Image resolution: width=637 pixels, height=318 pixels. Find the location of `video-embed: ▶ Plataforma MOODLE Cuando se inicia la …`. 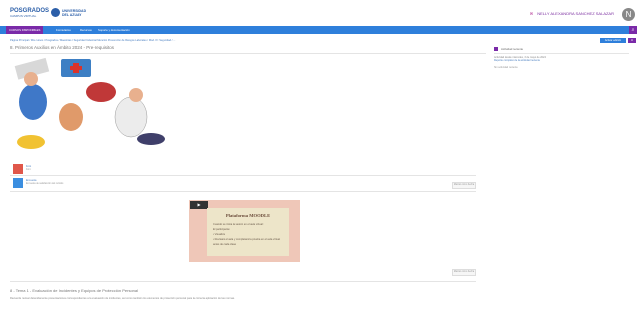

video-embed: ▶ Plataforma MOODLE Cuando se inicia la … is located at coordinates (244, 231).